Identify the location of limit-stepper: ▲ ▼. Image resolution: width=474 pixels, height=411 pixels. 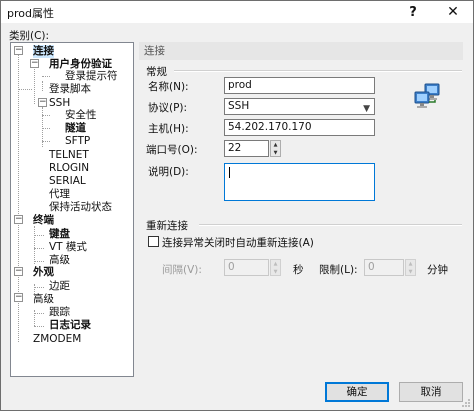
(410, 267).